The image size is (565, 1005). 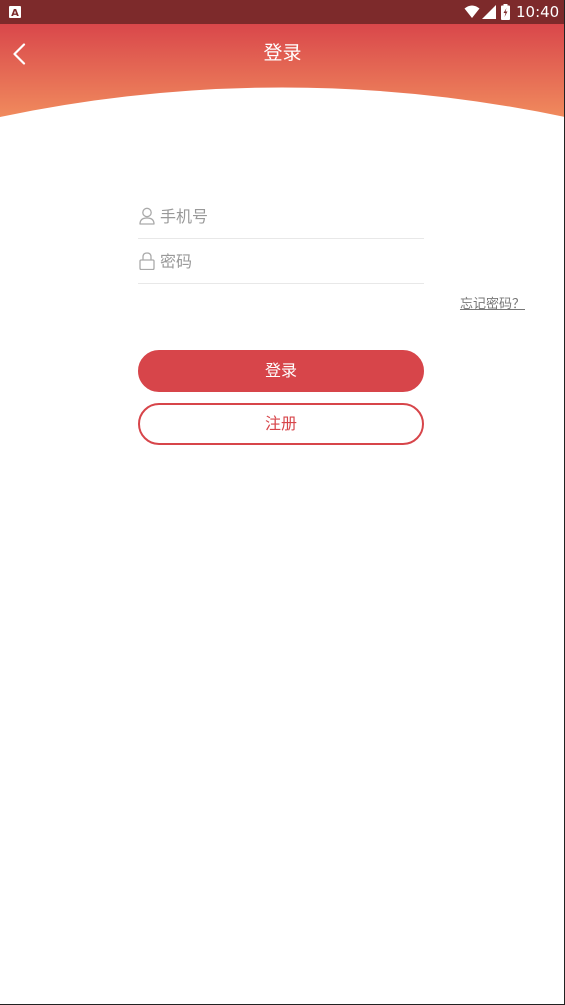 What do you see at coordinates (281, 424) in the screenshot?
I see `register-button: 注册` at bounding box center [281, 424].